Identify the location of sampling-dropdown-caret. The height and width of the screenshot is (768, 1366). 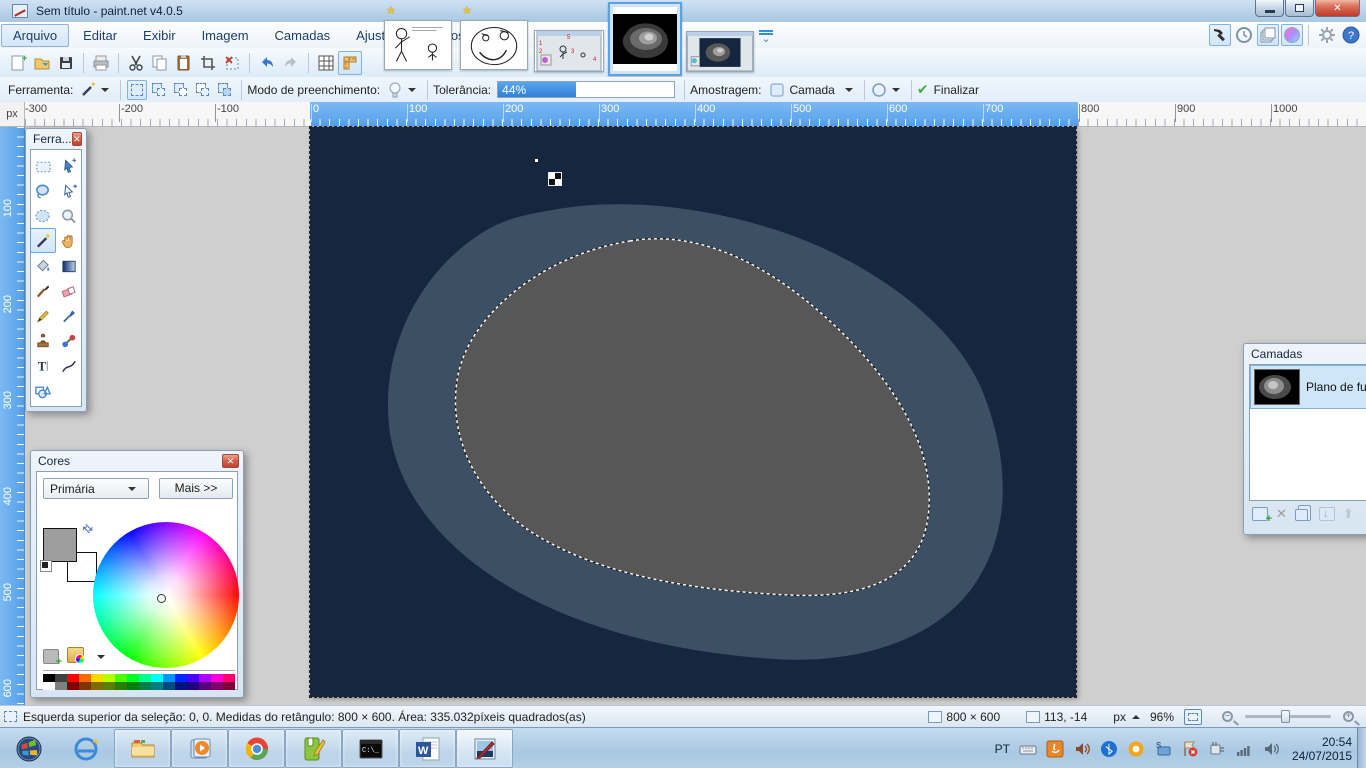
(848, 89).